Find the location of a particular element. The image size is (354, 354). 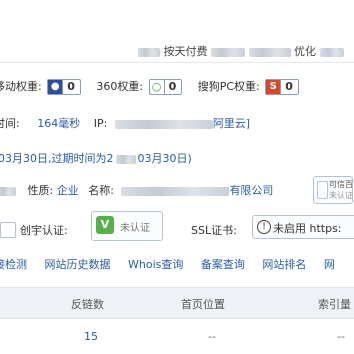

sogou-weight-value: 0 is located at coordinates (289, 87).